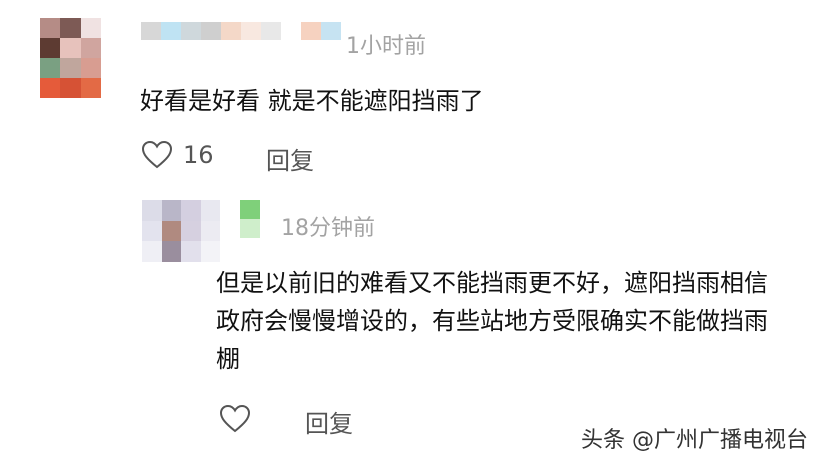 Image resolution: width=822 pixels, height=460 pixels. Describe the element at coordinates (694, 440) in the screenshot. I see `watermark: 头条 @广州广播电视台` at that location.